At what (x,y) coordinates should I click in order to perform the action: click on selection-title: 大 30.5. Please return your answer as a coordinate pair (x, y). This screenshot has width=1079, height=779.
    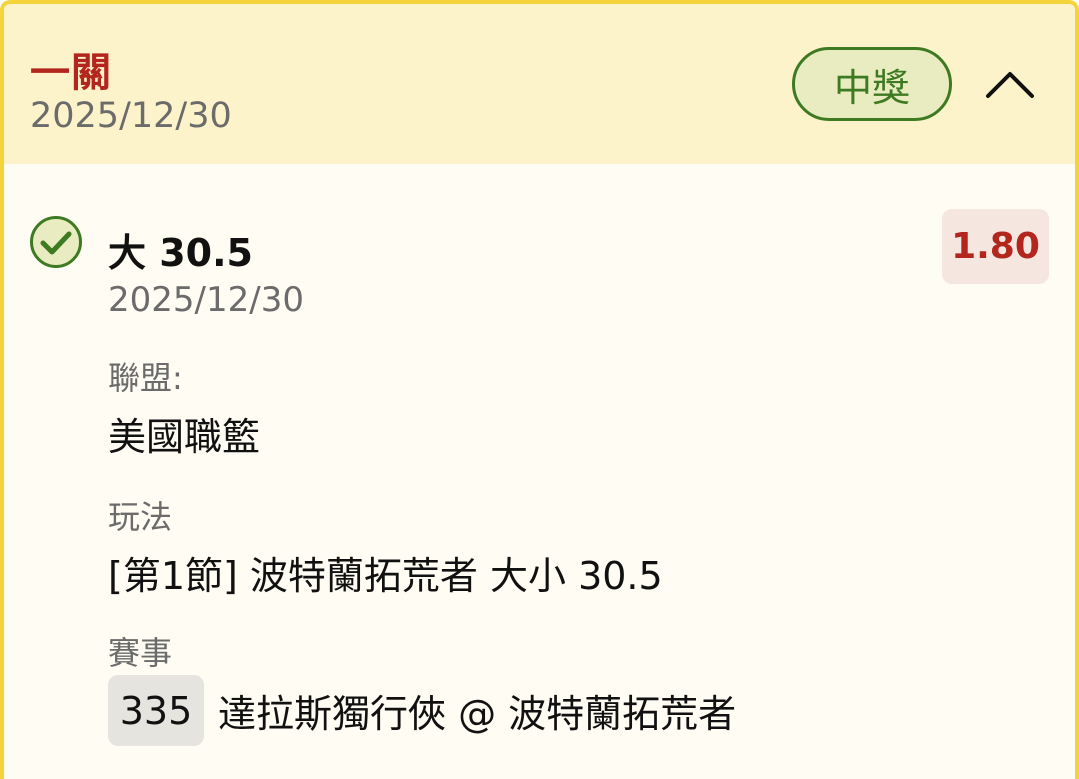
    Looking at the image, I should click on (180, 253).